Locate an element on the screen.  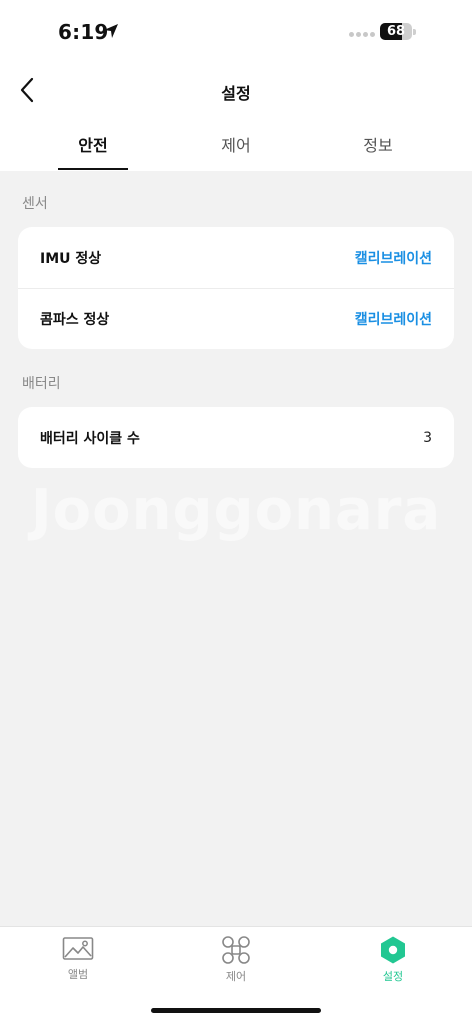
nav-label-settings: 설정 is located at coordinates (393, 976).